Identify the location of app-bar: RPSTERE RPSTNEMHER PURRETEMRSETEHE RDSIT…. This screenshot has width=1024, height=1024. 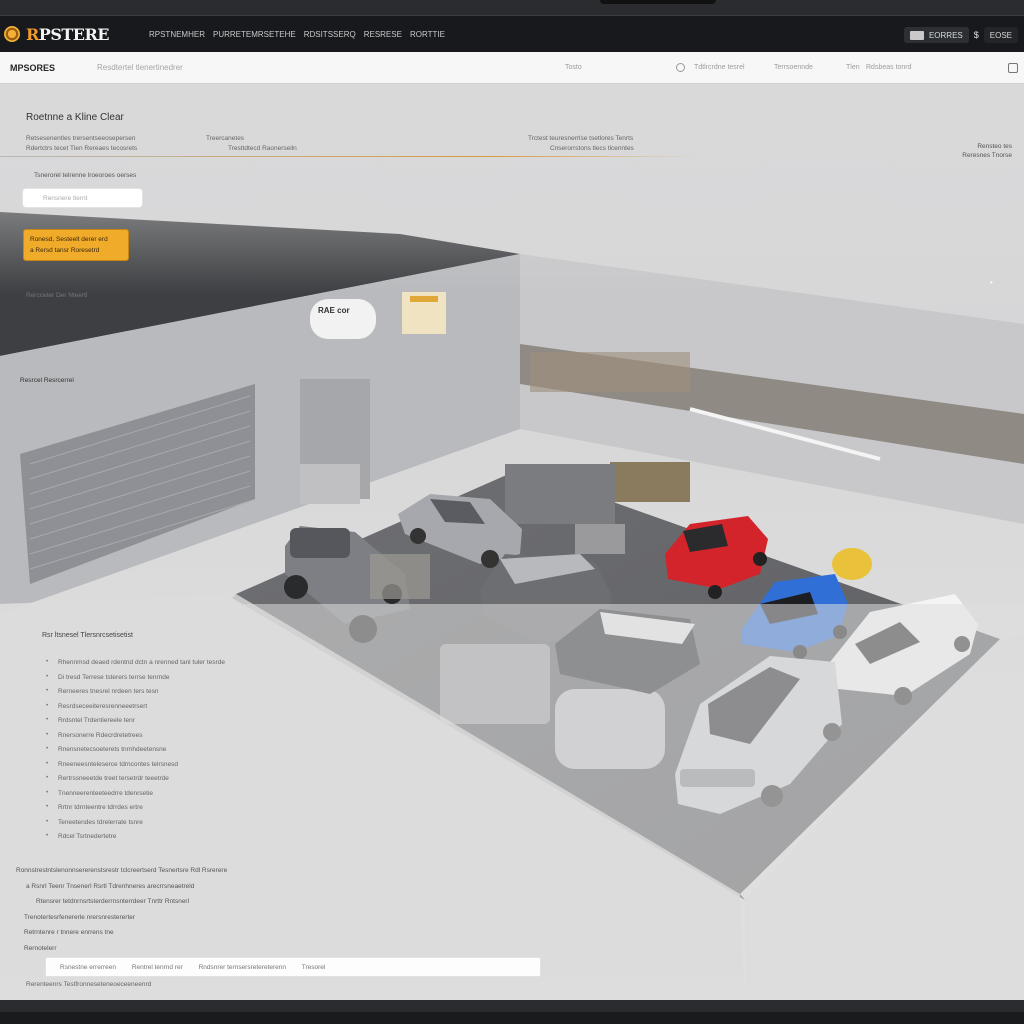
(512, 33).